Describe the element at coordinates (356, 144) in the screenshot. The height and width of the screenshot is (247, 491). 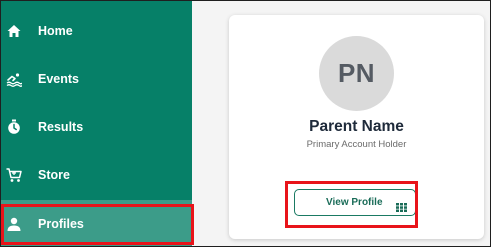
I see `profile-role: Primary Account Holder` at that location.